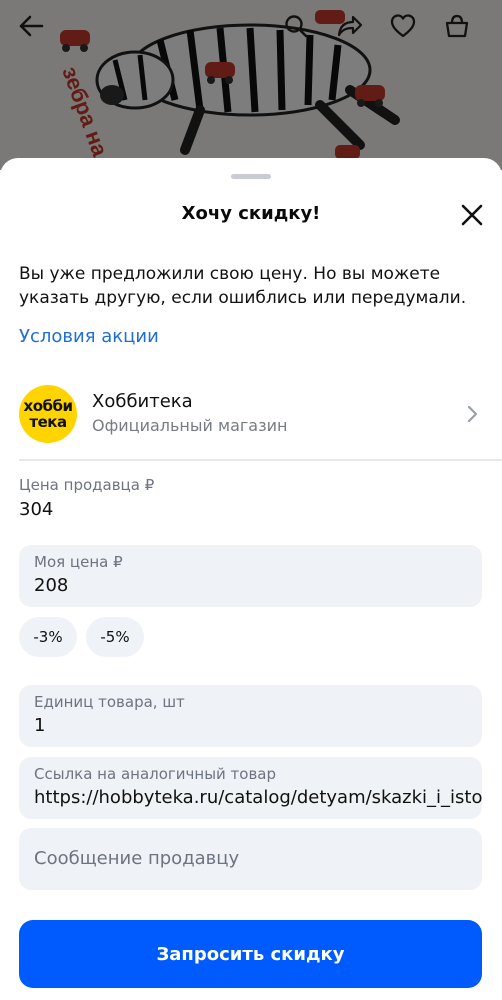  I want to click on sheet-grabber, so click(251, 176).